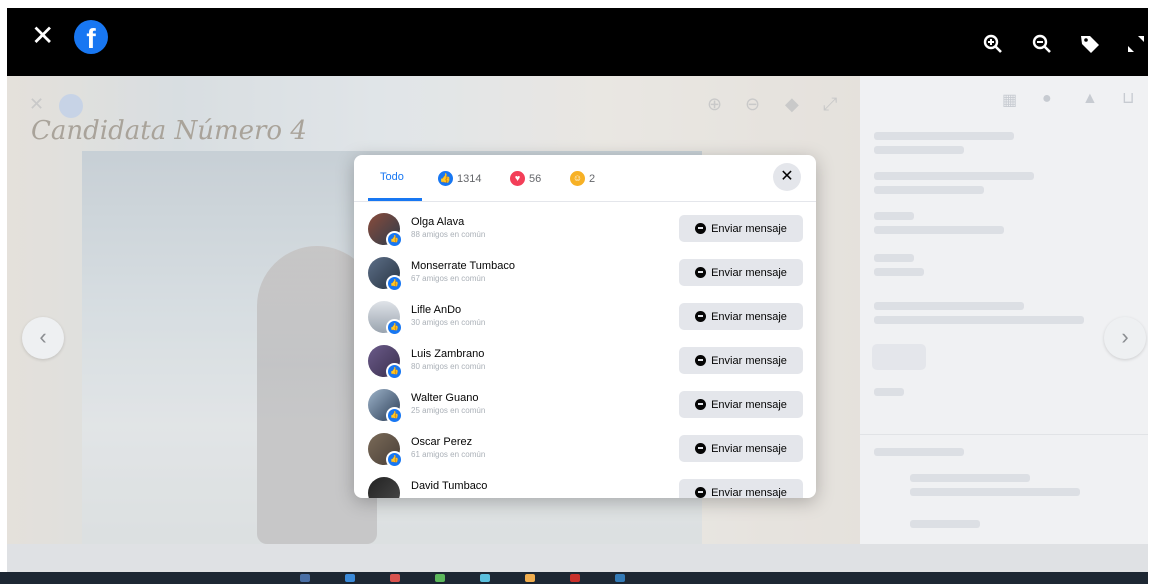 The height and width of the screenshot is (584, 1155). What do you see at coordinates (37, 104) in the screenshot?
I see `ghost-close-icon: ✕` at bounding box center [37, 104].